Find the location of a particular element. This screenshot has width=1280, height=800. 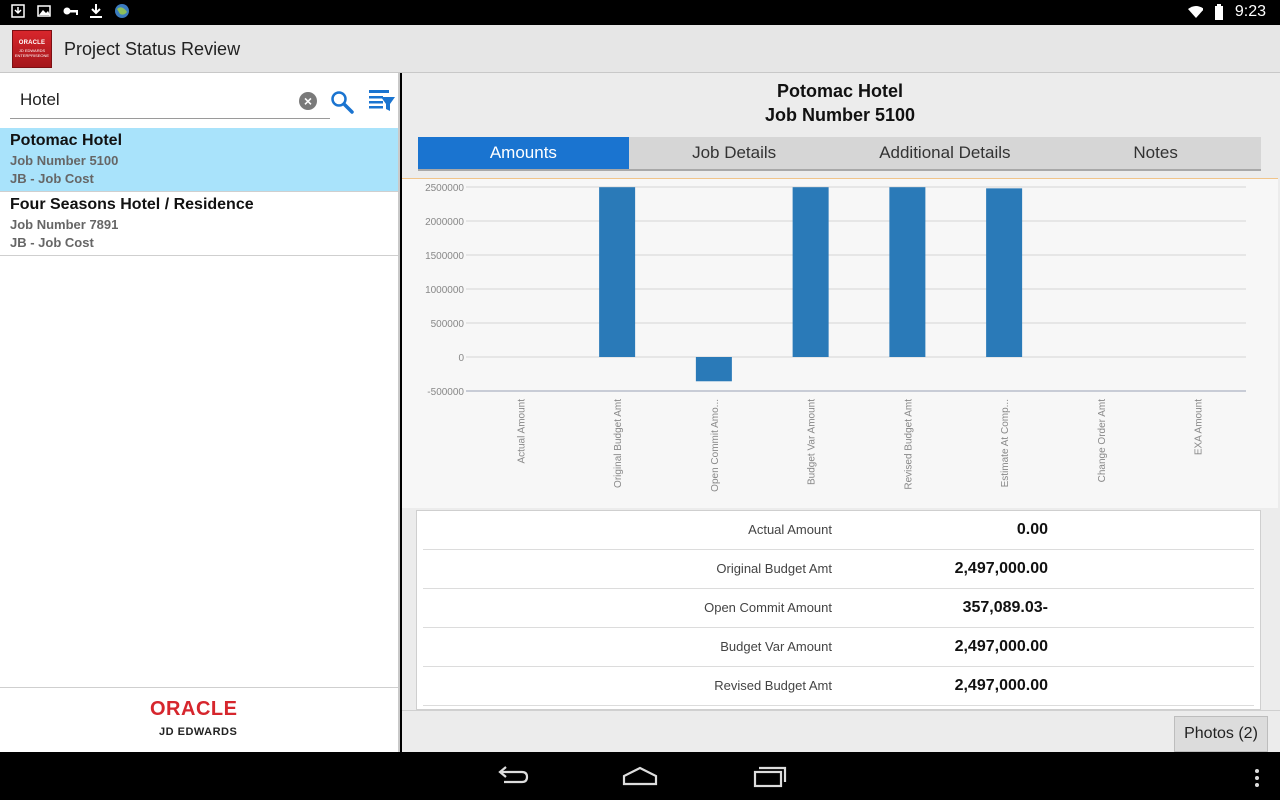

status-time: 9:23 is located at coordinates (1250, 11).